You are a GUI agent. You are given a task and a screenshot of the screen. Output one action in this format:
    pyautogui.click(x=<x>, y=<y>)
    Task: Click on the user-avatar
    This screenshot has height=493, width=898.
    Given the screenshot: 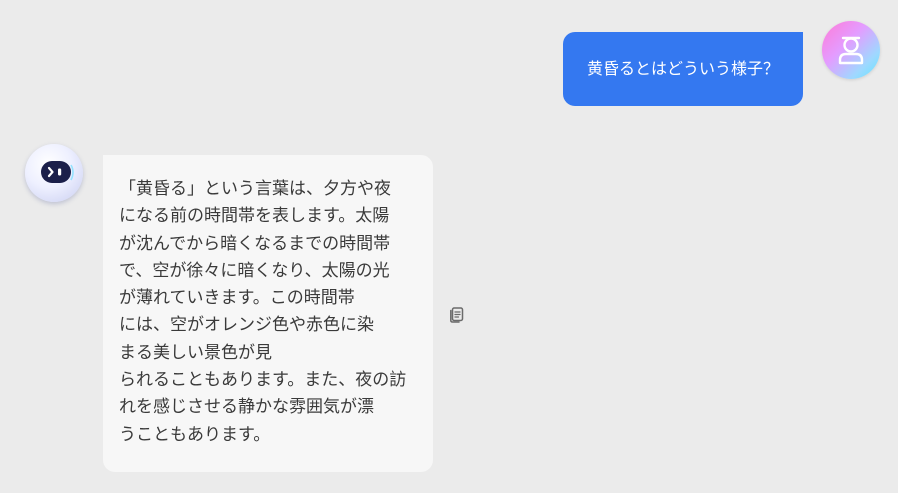 What is the action you would take?
    pyautogui.click(x=851, y=50)
    